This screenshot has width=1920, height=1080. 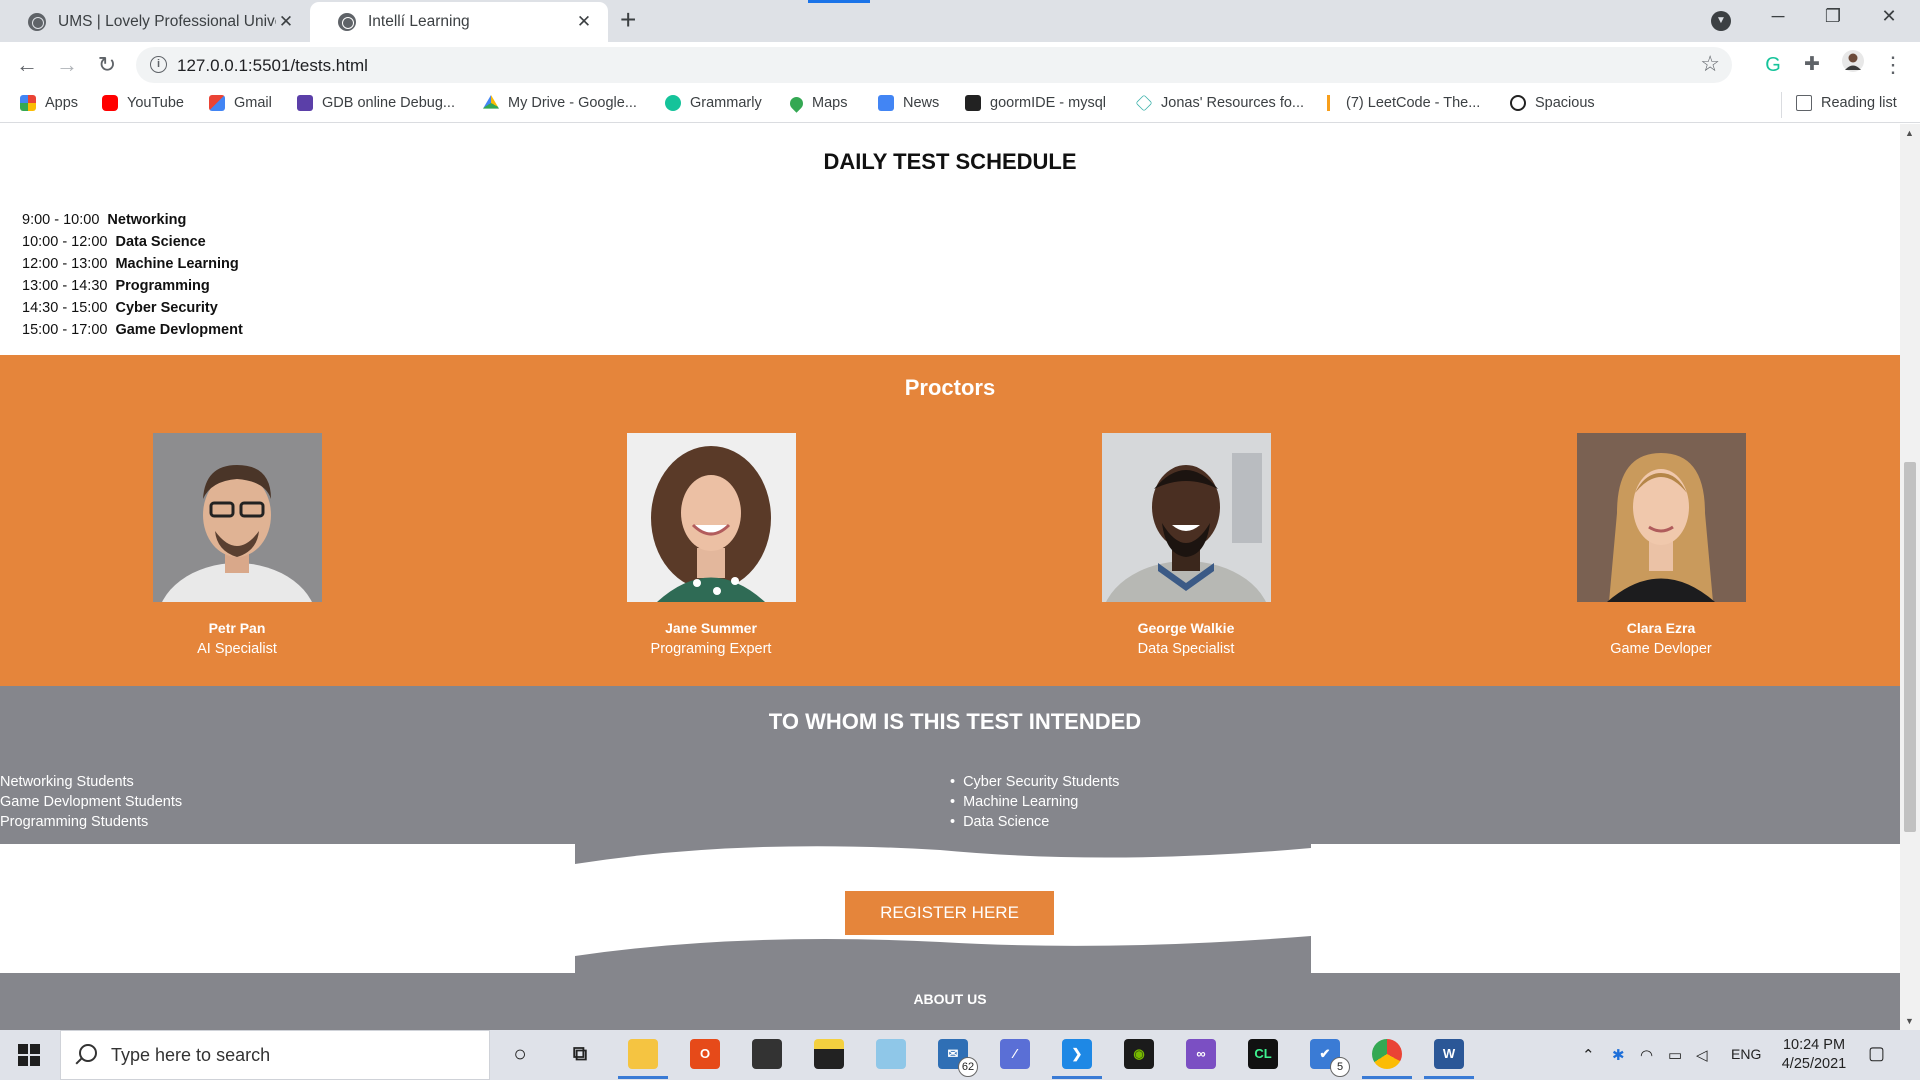 I want to click on chrome-icon, so click(x=1387, y=1054).